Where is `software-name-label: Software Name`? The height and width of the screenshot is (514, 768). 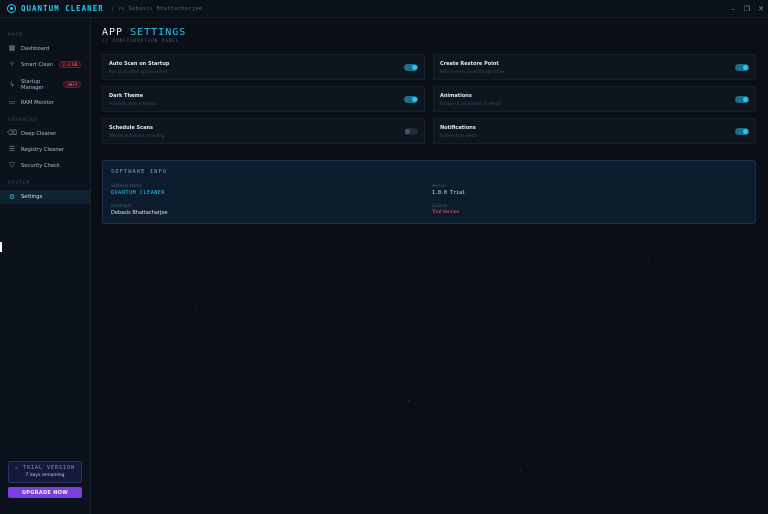
software-name-label: Software Name is located at coordinates (126, 185).